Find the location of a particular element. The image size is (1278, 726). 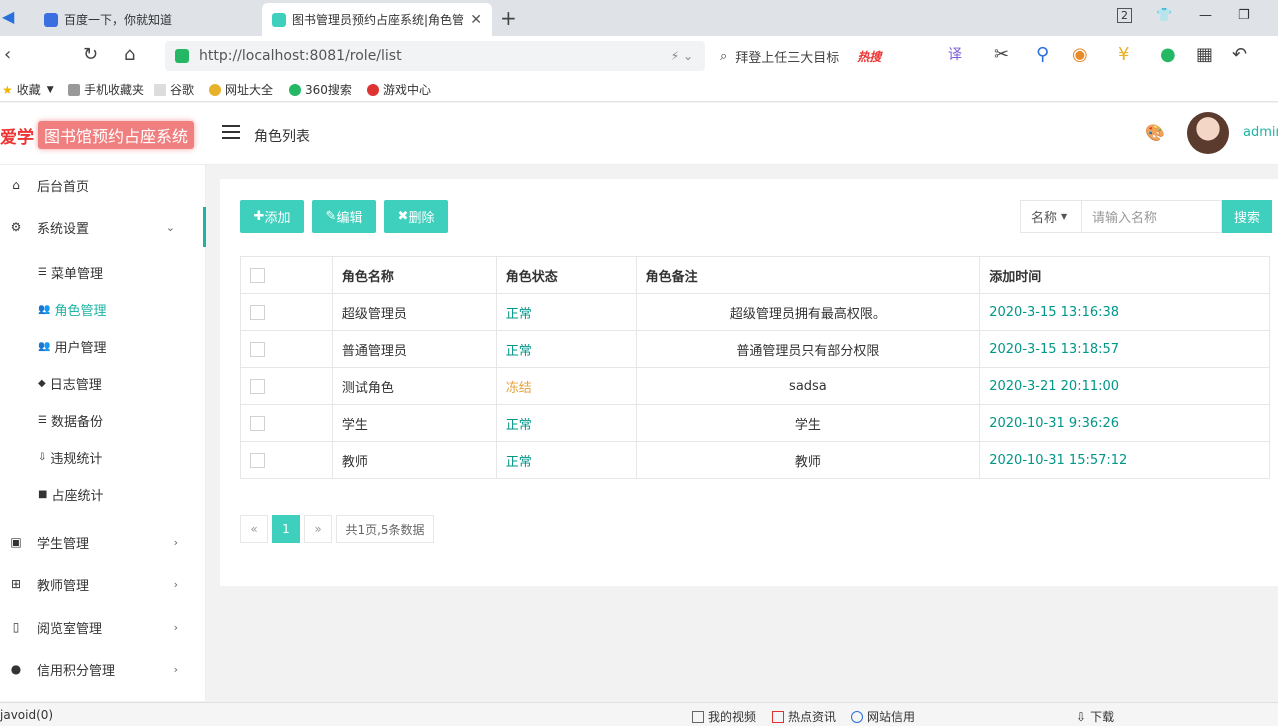

close-tab-icon: ✕ is located at coordinates (476, 20).